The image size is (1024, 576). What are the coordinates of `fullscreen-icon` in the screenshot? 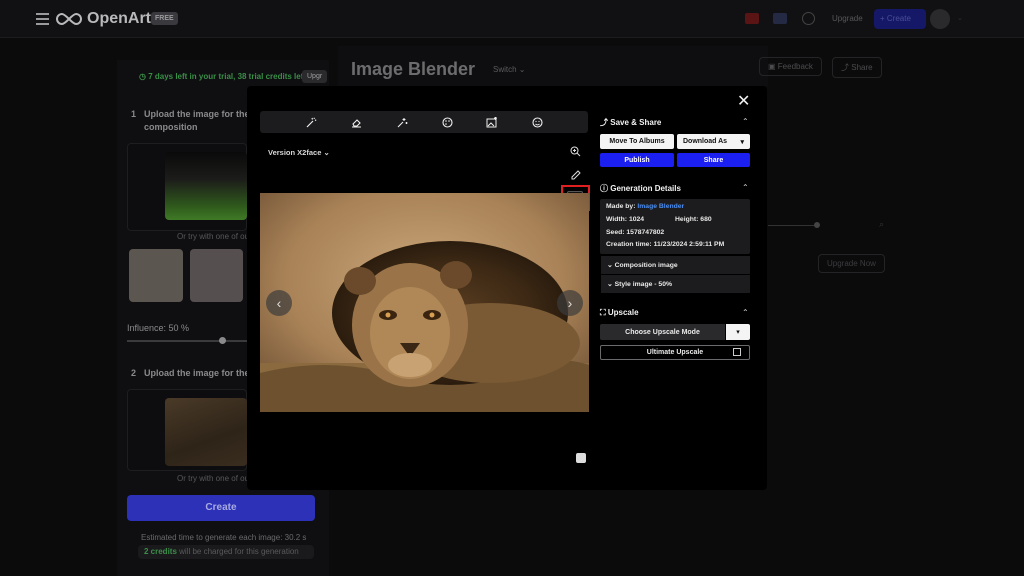 It's located at (581, 458).